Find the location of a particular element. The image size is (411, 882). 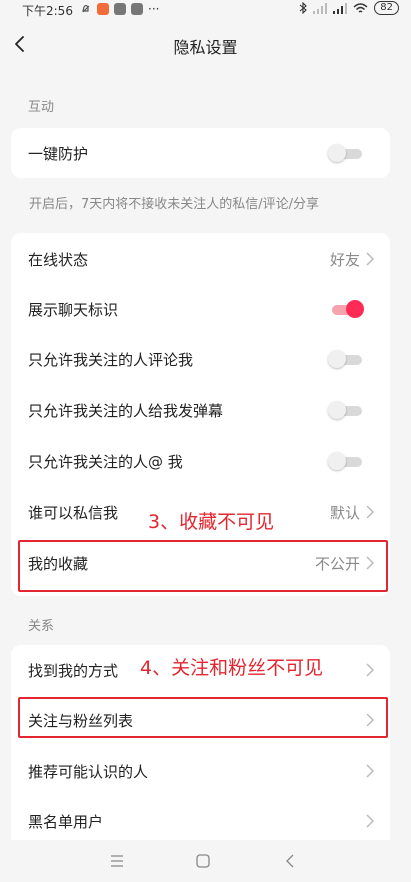

setting-row-recommend-people: 推荐可能认识的人 is located at coordinates (200, 771).